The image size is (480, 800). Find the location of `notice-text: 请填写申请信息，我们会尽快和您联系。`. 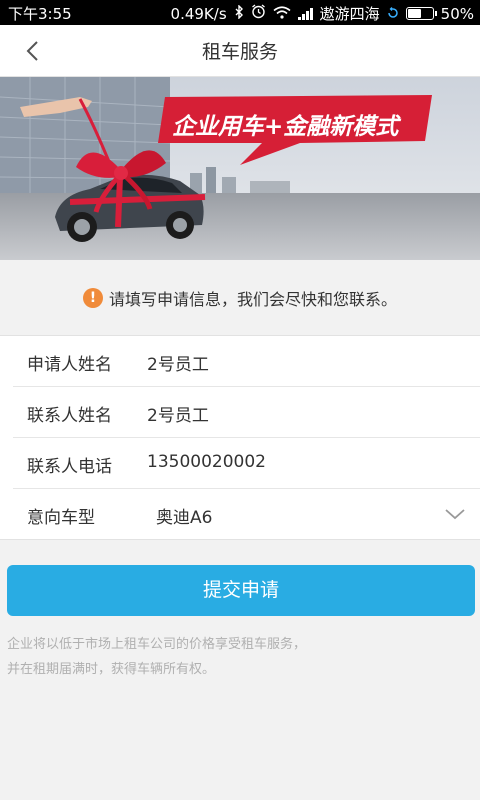

notice-text: 请填写申请信息，我们会尽快和您联系。 is located at coordinates (252, 299).